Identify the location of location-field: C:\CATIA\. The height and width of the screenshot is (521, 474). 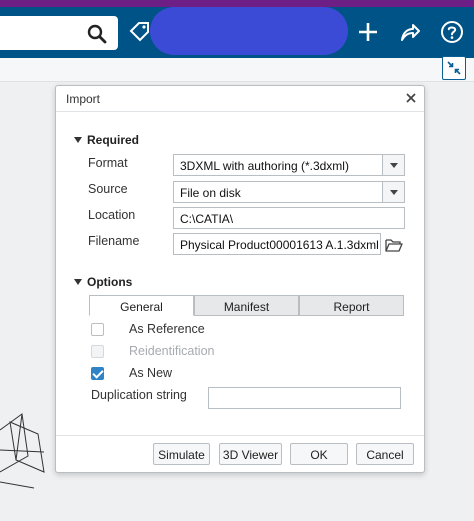
(289, 218).